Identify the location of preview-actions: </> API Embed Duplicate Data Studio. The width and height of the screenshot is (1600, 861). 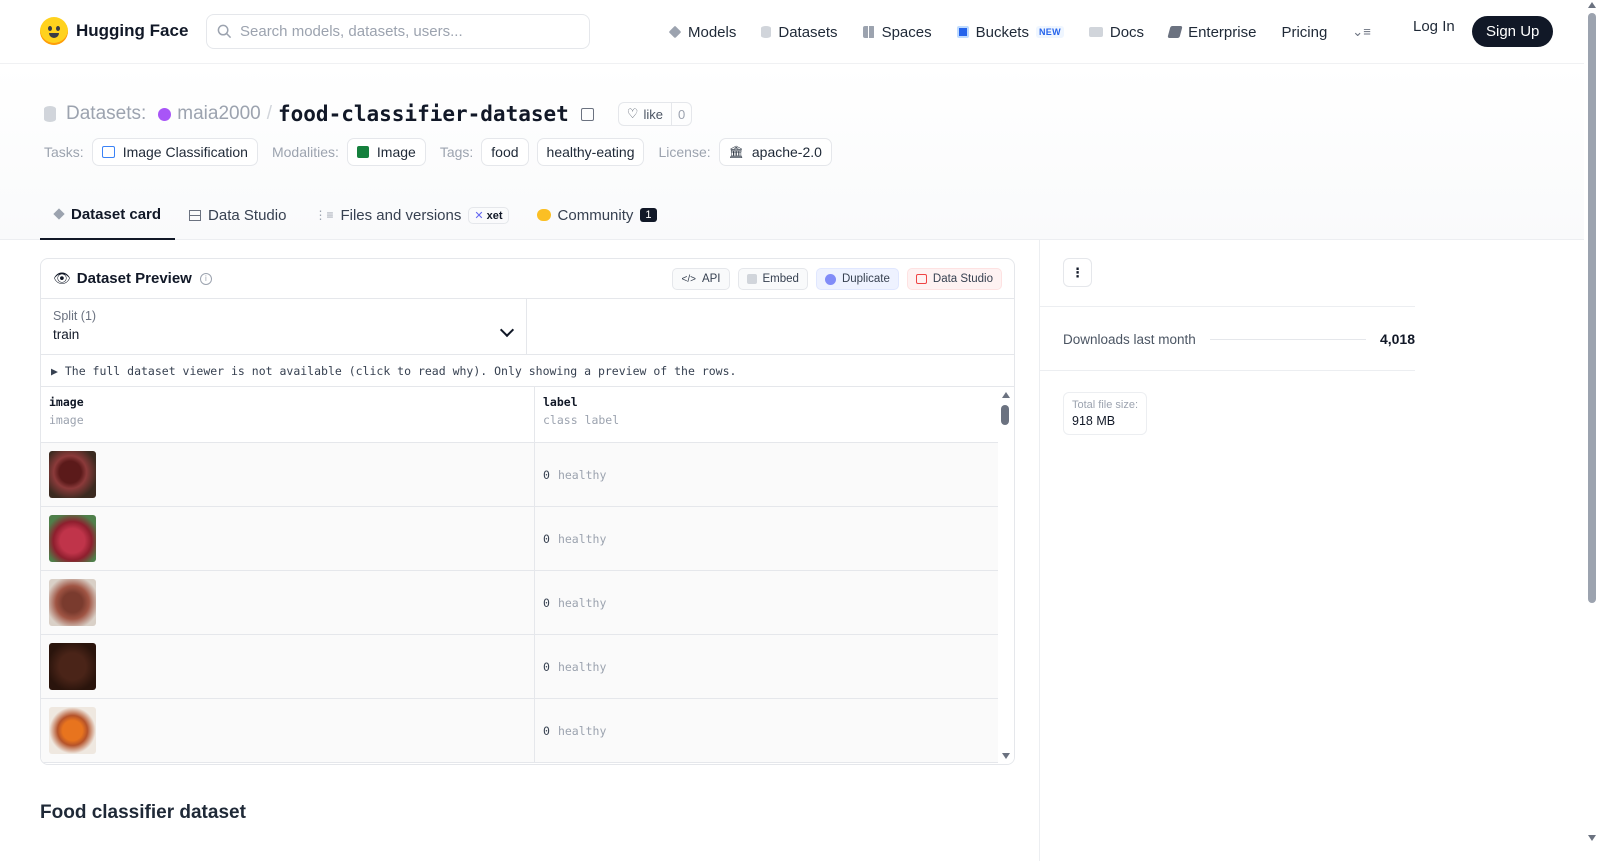
(837, 279).